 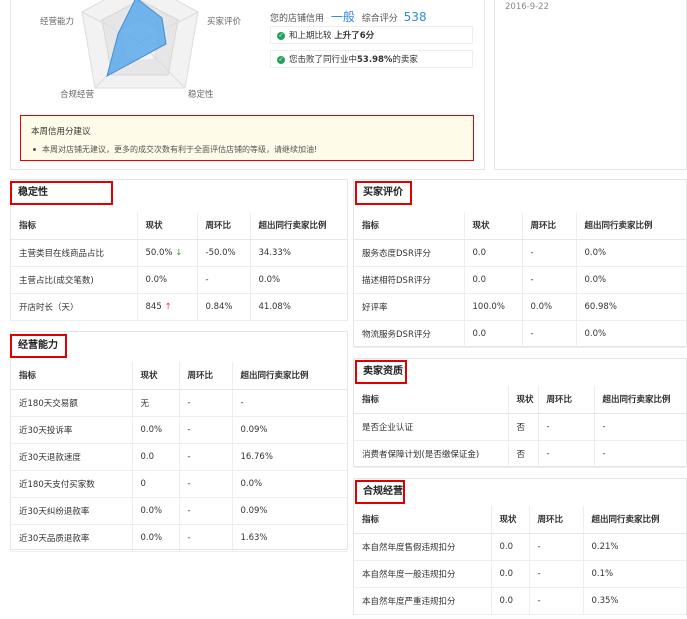 I want to click on row-name: 近180天交易额, so click(x=71, y=402).